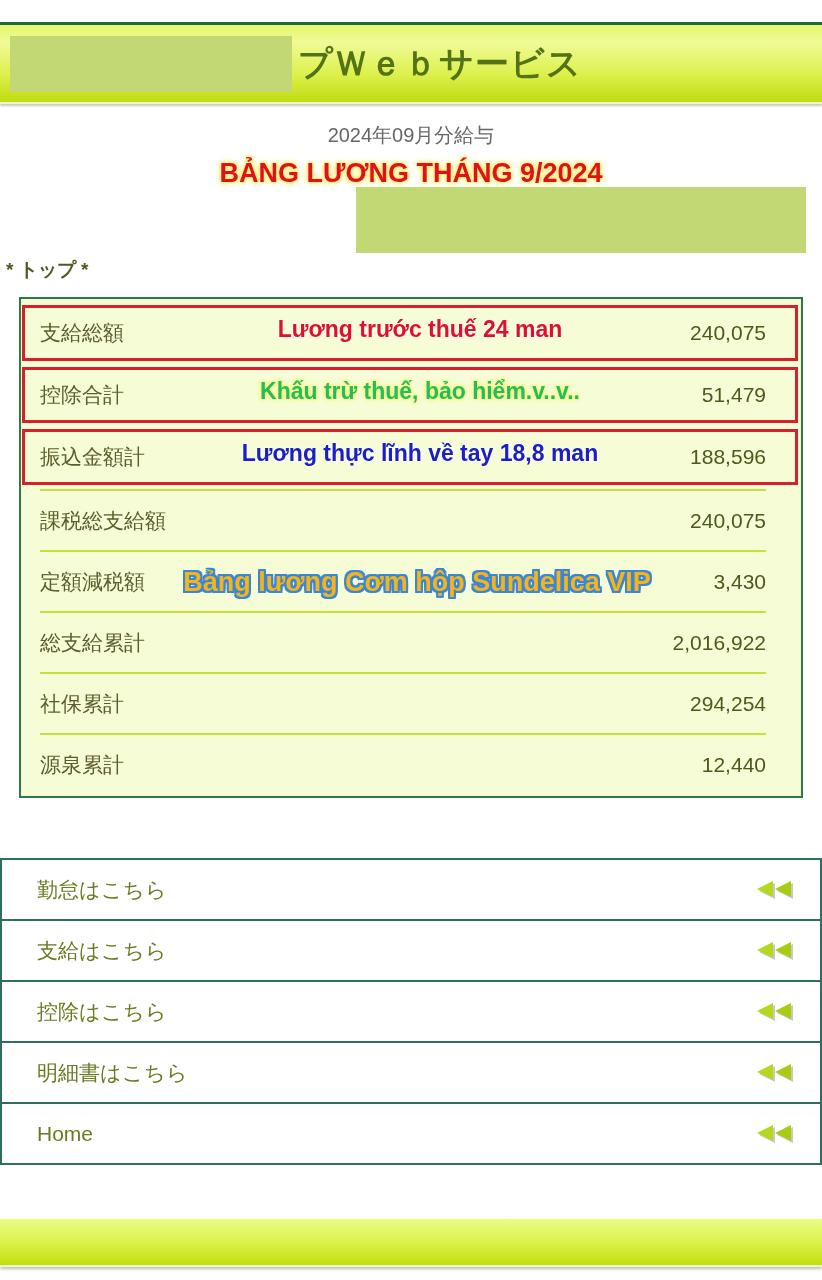  I want to click on row-label: 課税総支給額, so click(103, 520).